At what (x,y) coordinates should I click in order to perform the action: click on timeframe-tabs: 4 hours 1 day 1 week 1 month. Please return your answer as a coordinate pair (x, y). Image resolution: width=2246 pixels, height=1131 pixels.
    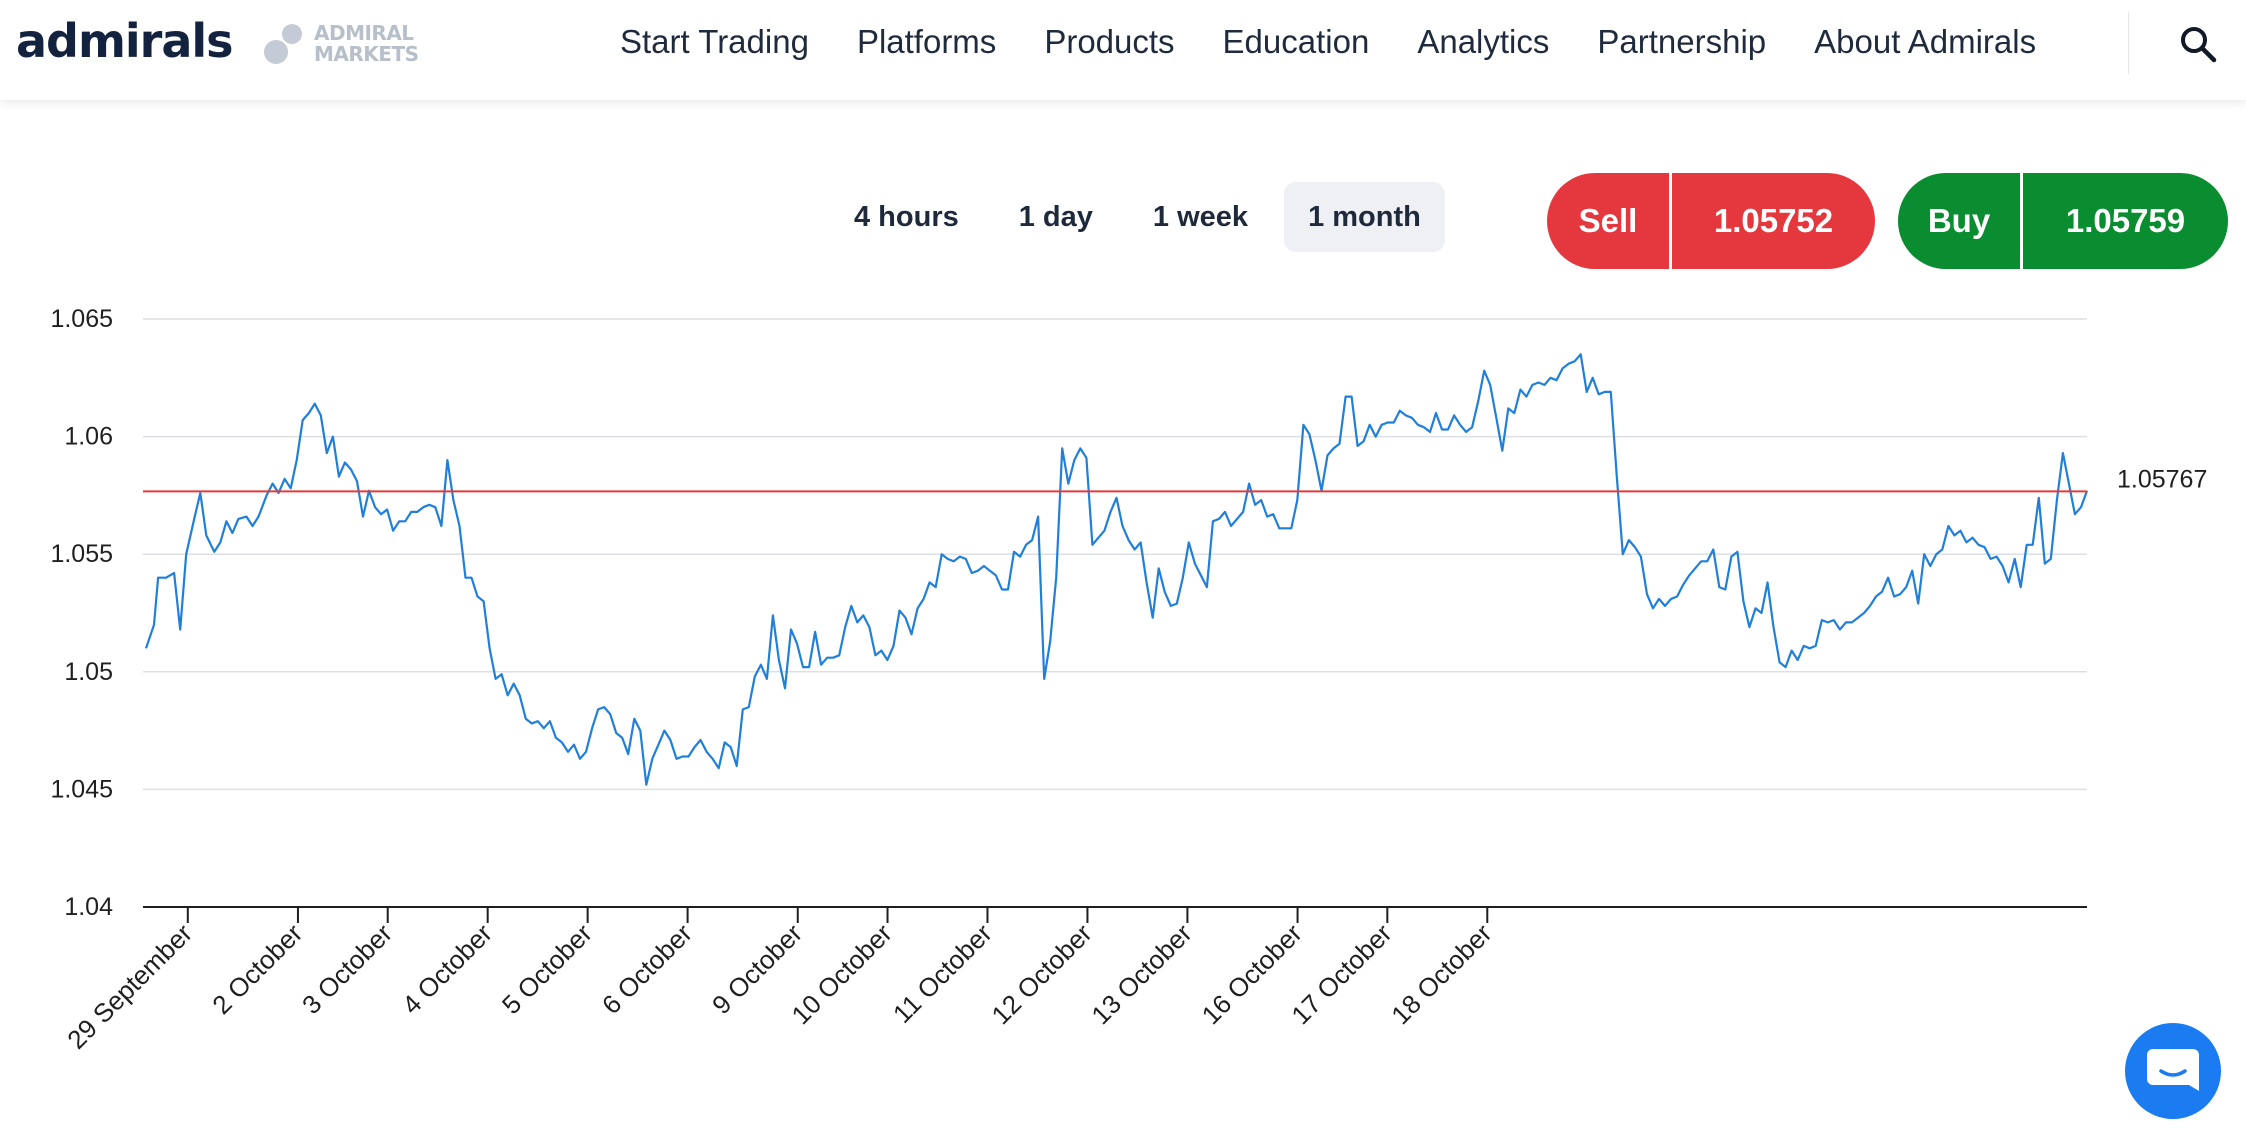
    Looking at the image, I should click on (1143, 217).